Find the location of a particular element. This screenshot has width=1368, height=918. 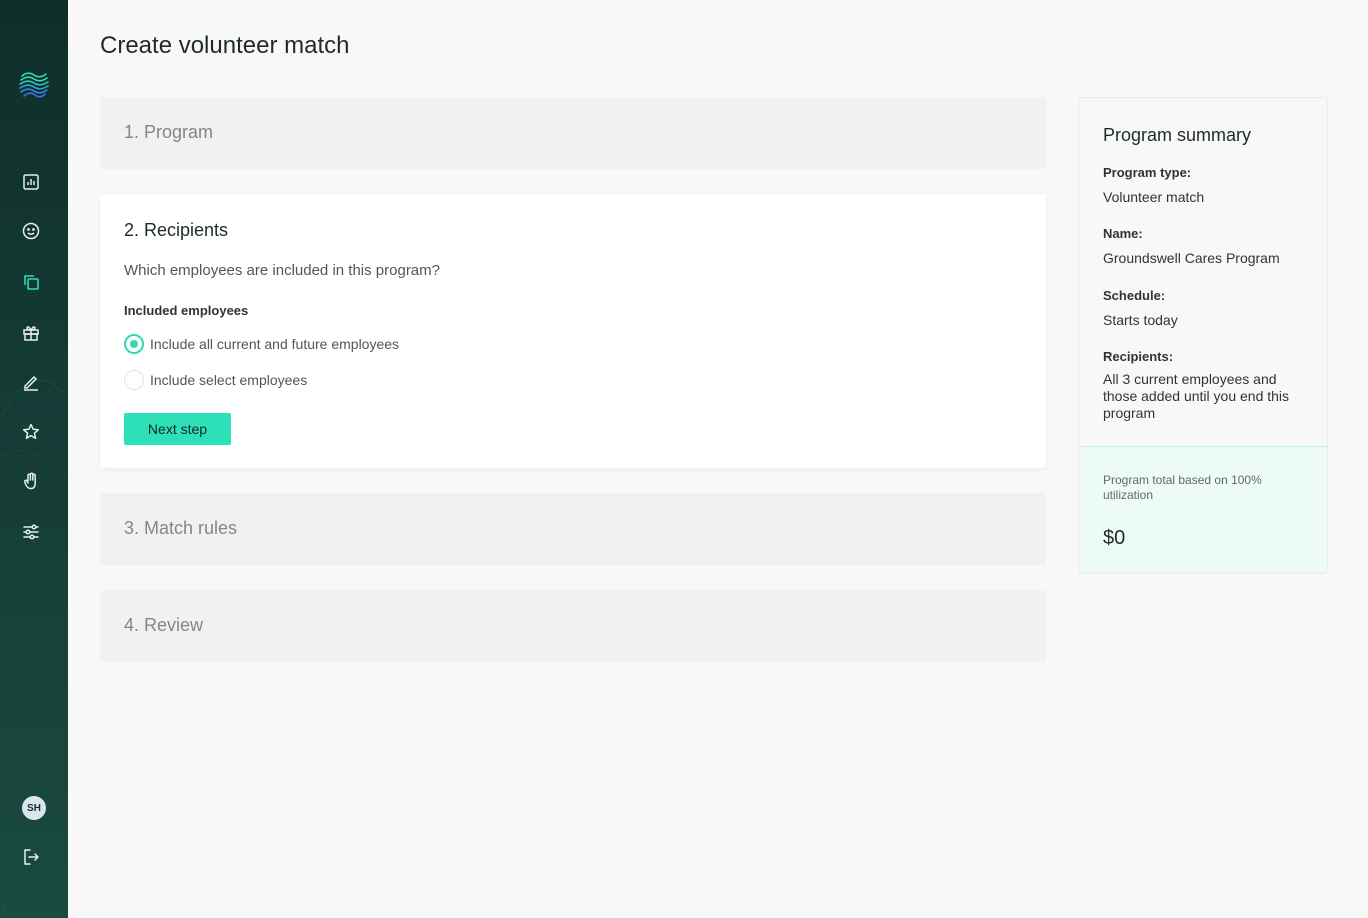

next-step-button: Next step is located at coordinates (177, 429).